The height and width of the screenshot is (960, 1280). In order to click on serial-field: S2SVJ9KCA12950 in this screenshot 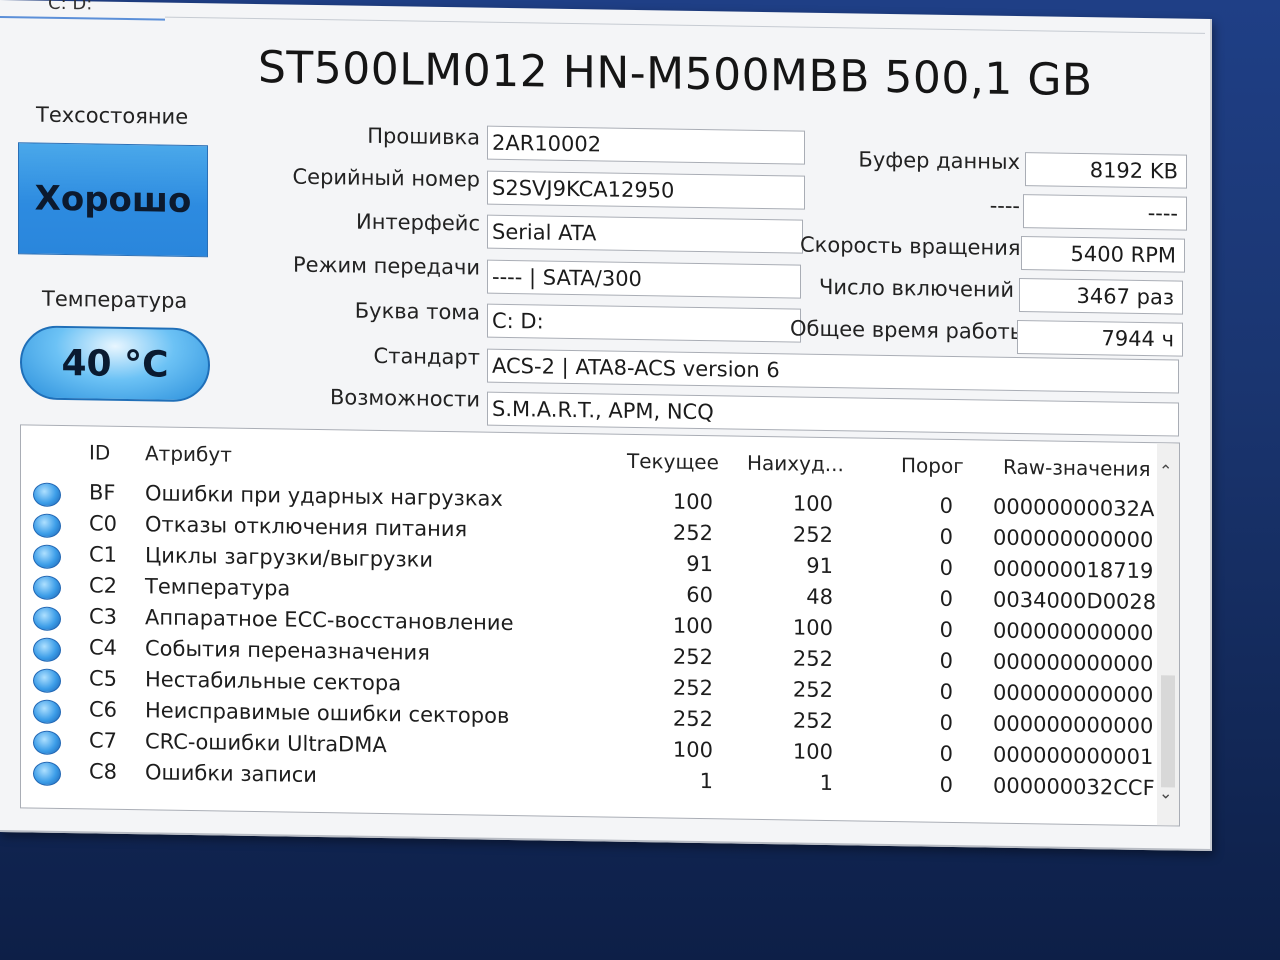, I will do `click(646, 190)`.